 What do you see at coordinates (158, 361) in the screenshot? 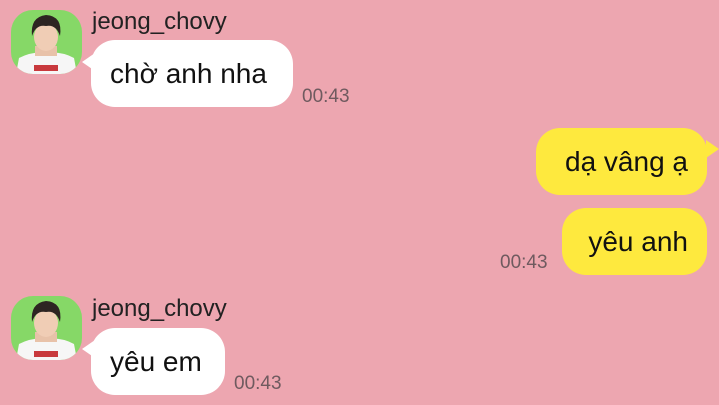
I see `message-bubble-incoming: yêu em` at bounding box center [158, 361].